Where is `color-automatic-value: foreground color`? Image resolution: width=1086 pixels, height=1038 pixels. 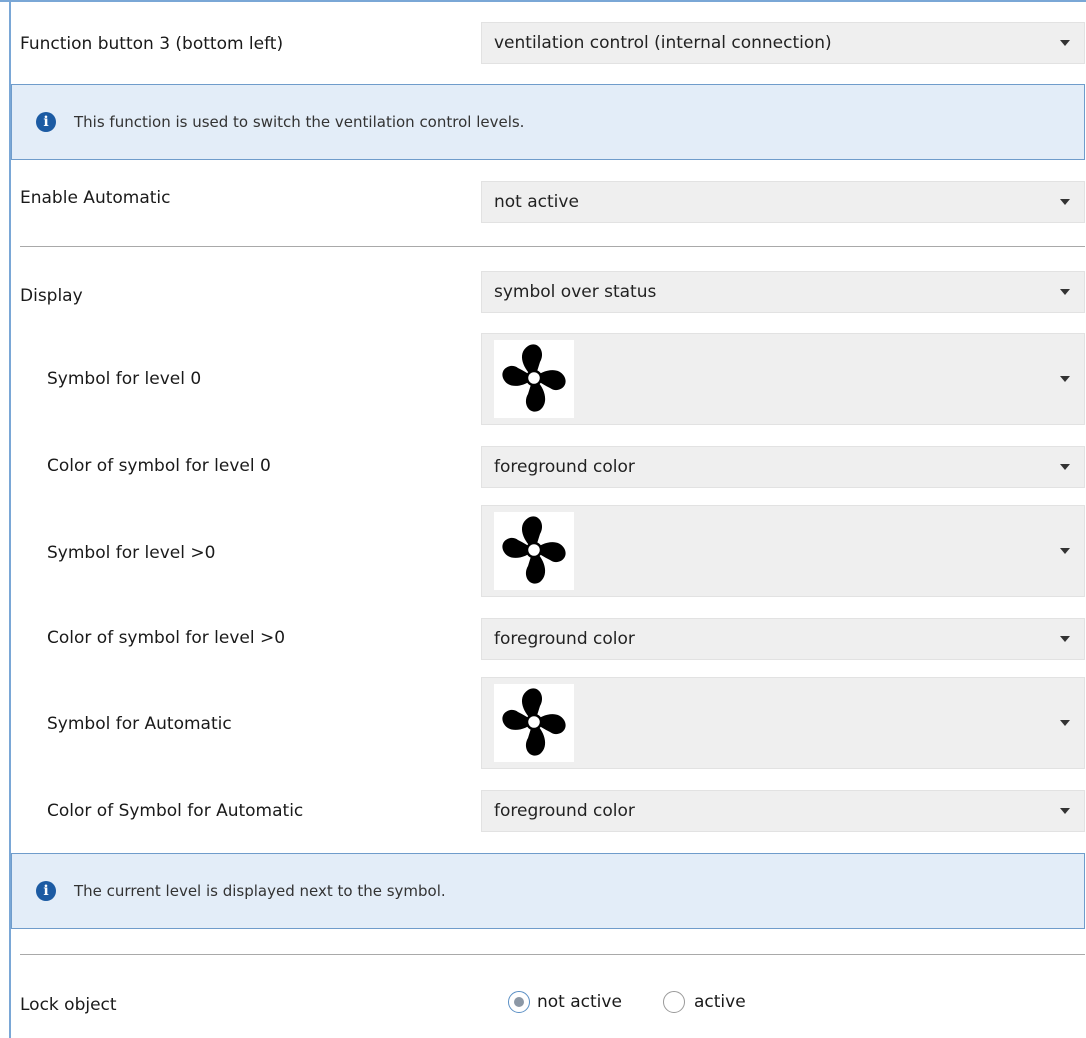
color-automatic-value: foreground color is located at coordinates (564, 811).